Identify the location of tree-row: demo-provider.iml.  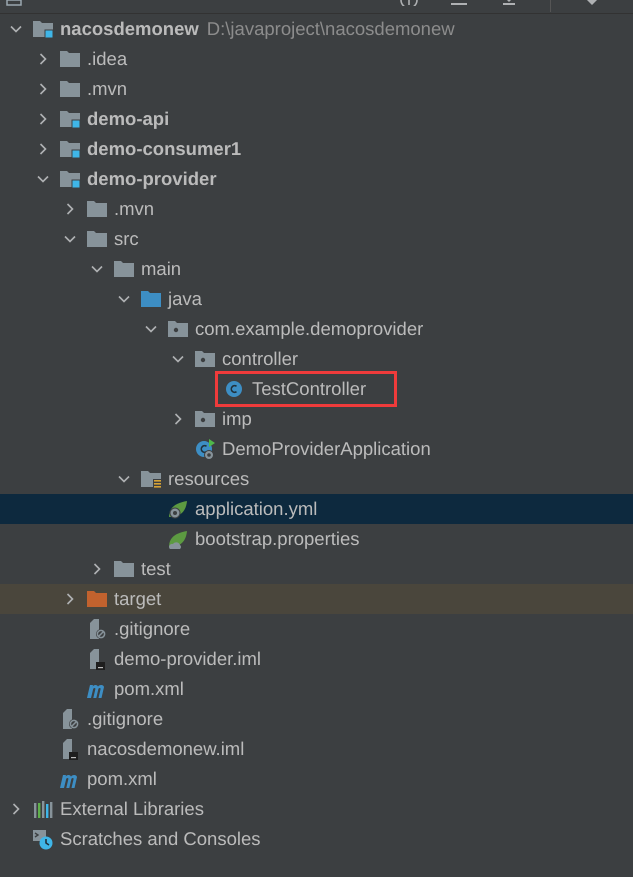
(316, 659).